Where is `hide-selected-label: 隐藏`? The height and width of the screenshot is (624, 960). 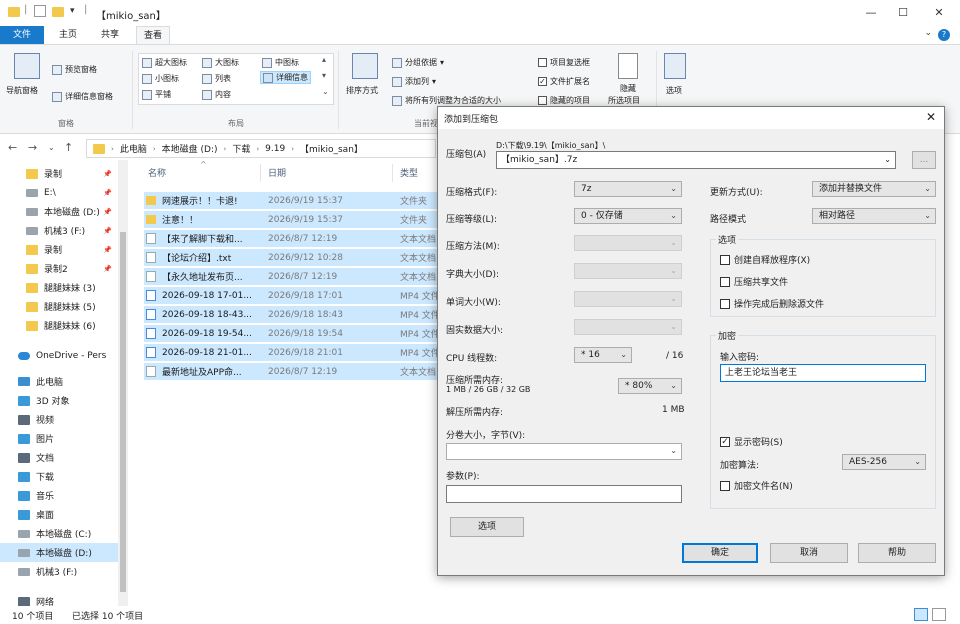
hide-selected-label: 隐藏 is located at coordinates (628, 88).